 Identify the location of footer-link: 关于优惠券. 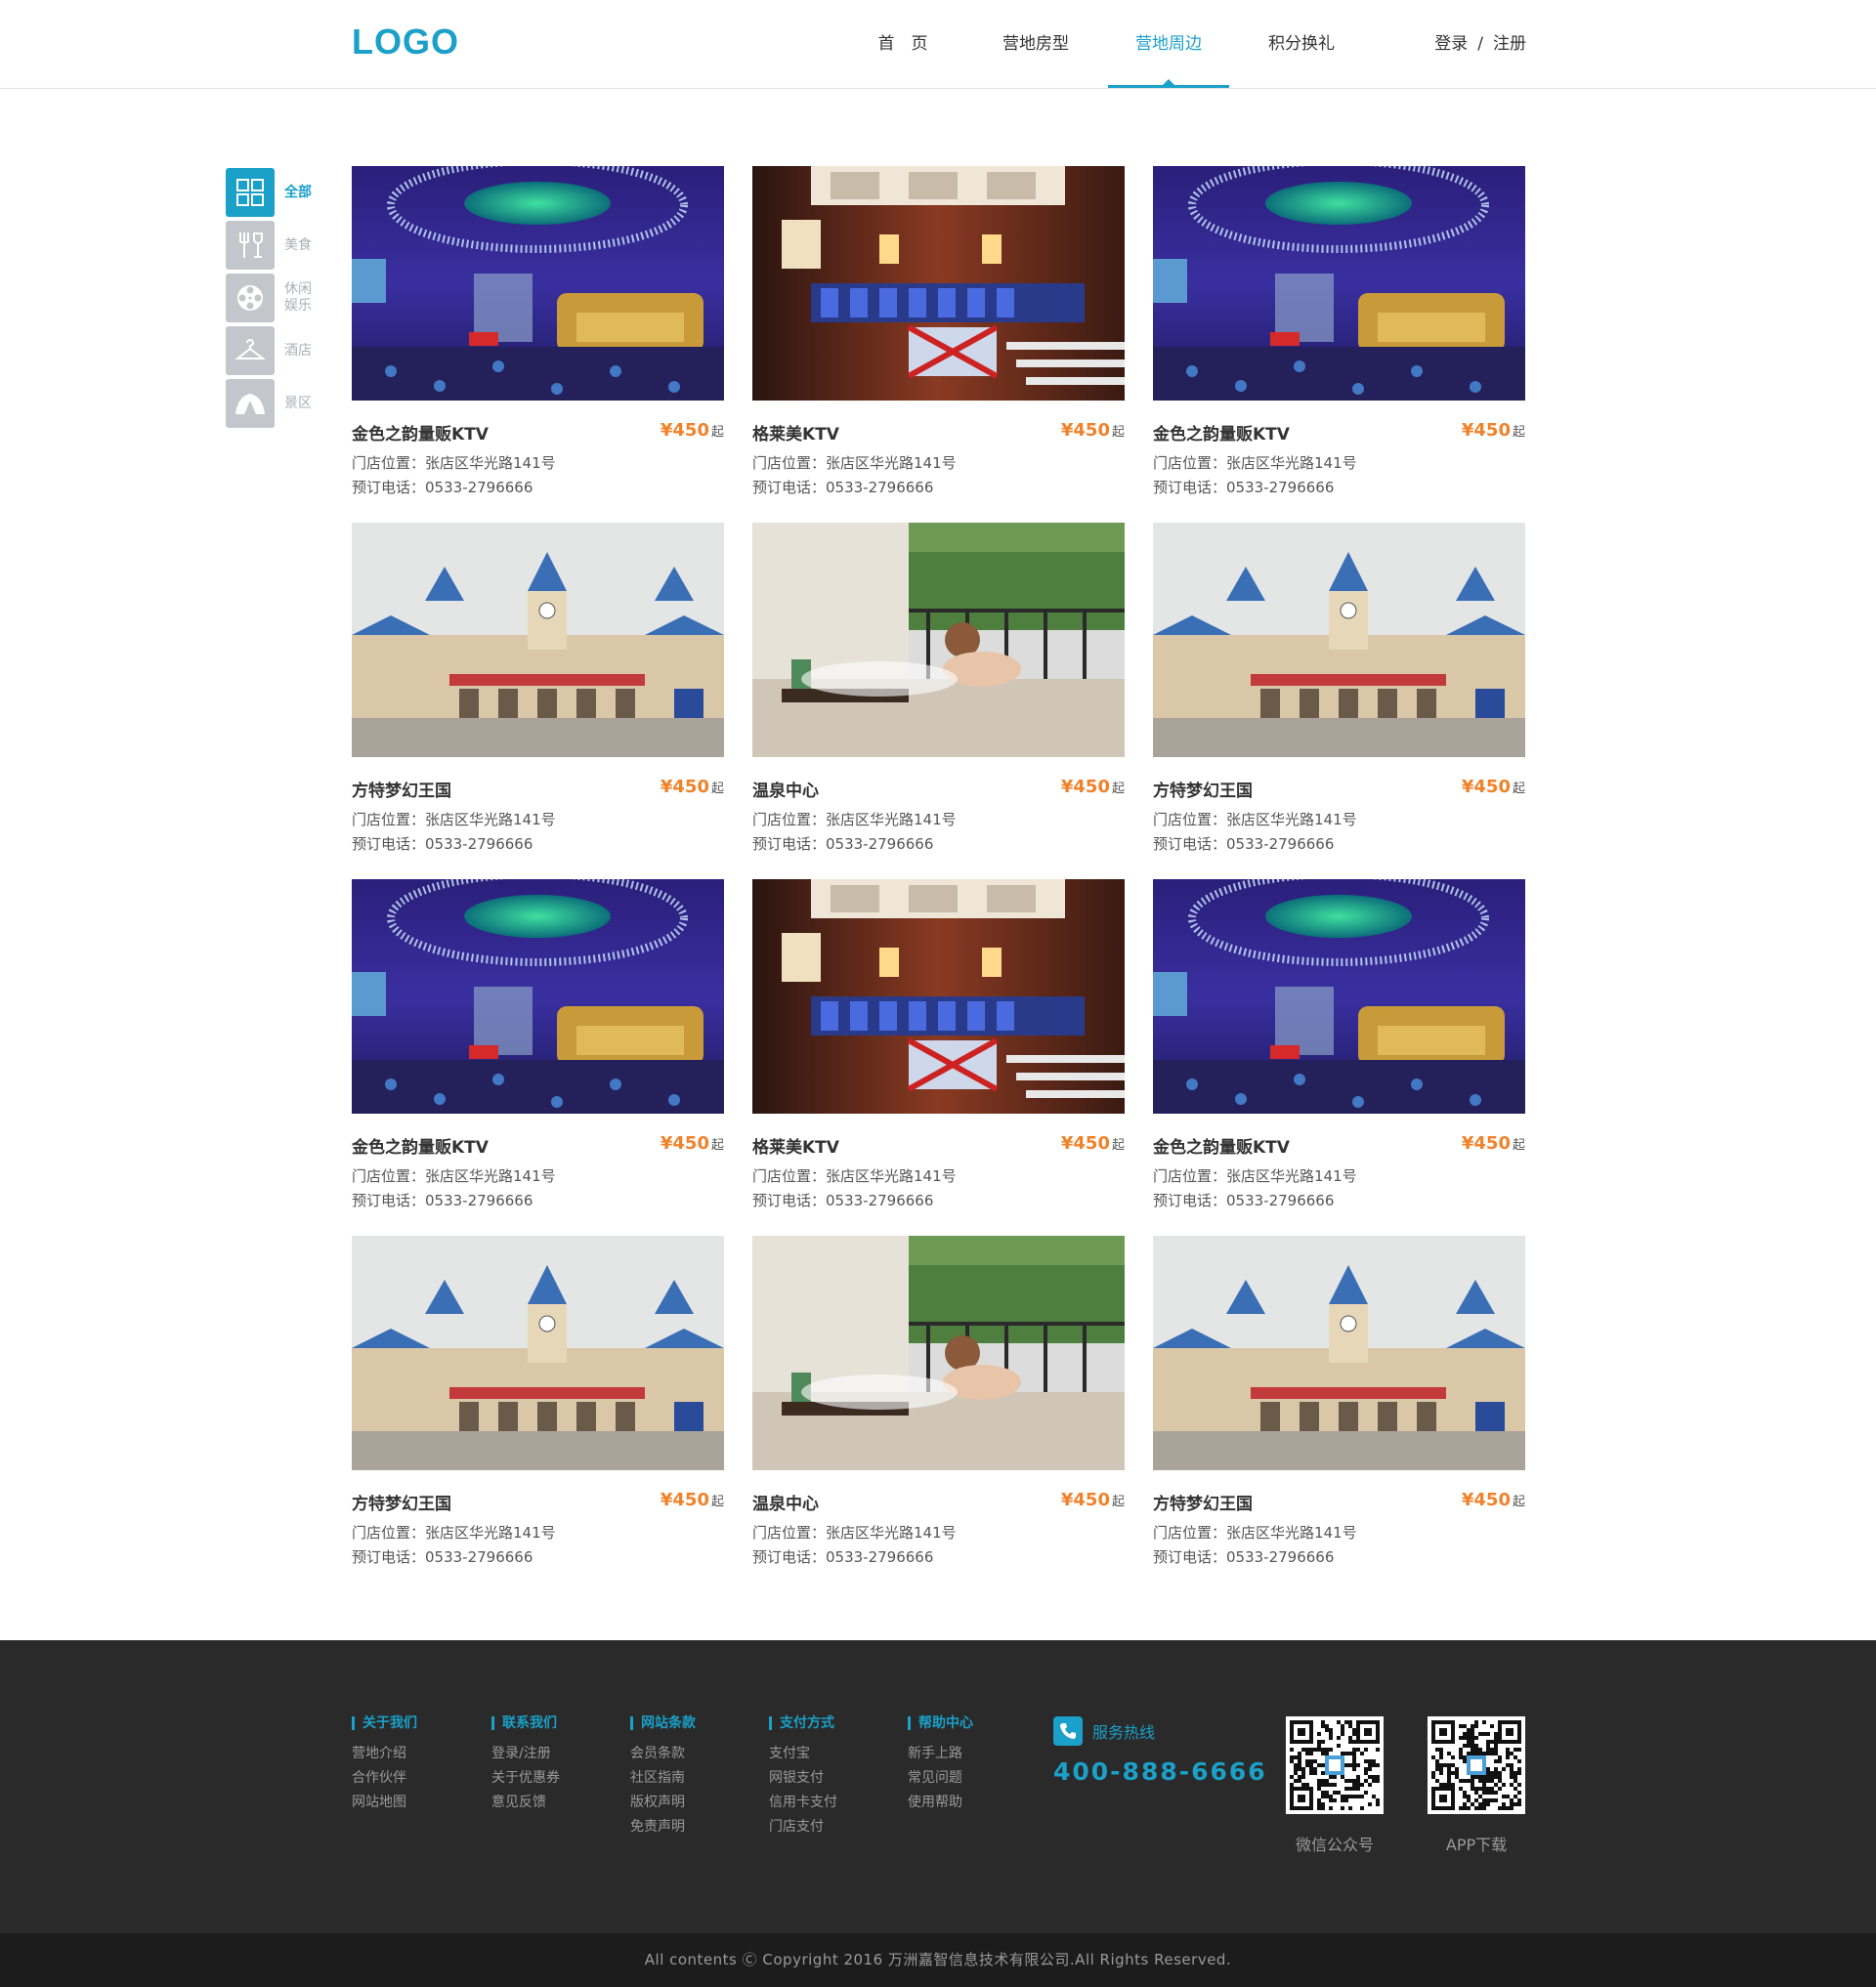
(525, 1778).